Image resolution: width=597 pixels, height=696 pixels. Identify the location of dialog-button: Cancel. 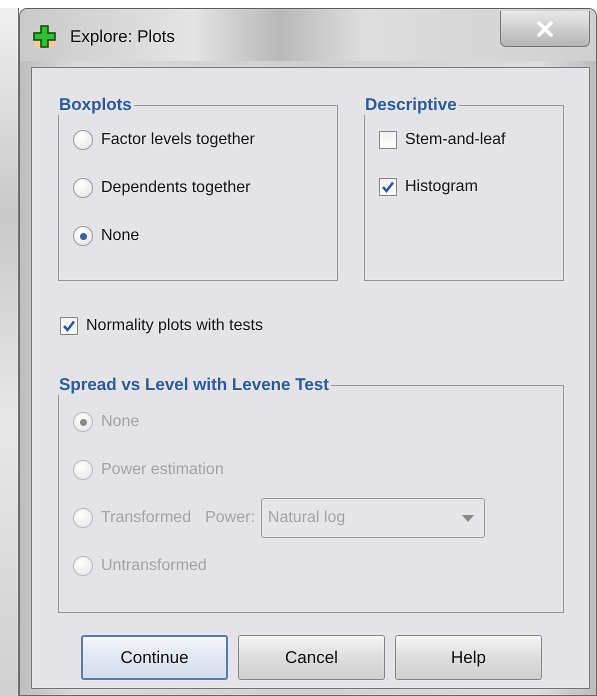
(311, 657).